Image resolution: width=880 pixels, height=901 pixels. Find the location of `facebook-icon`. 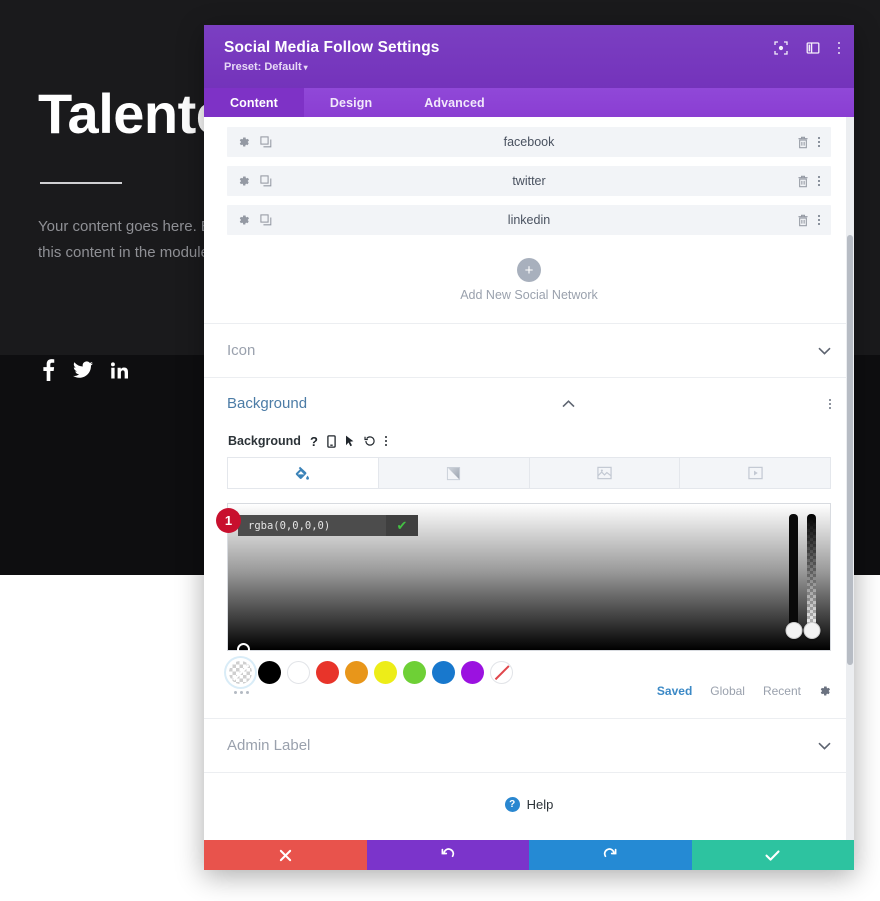

facebook-icon is located at coordinates (48, 370).